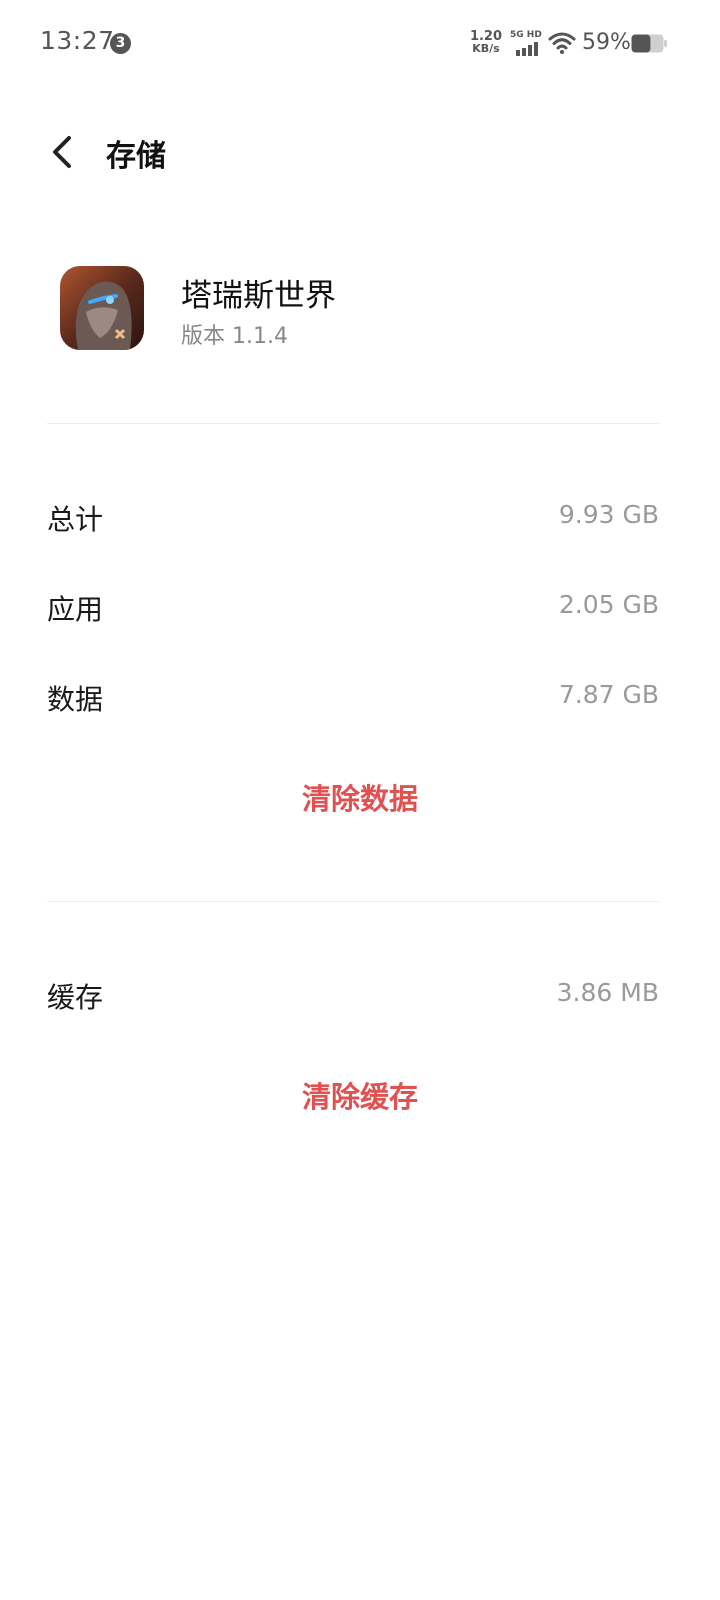 The width and height of the screenshot is (720, 1600). I want to click on back-button, so click(62, 152).